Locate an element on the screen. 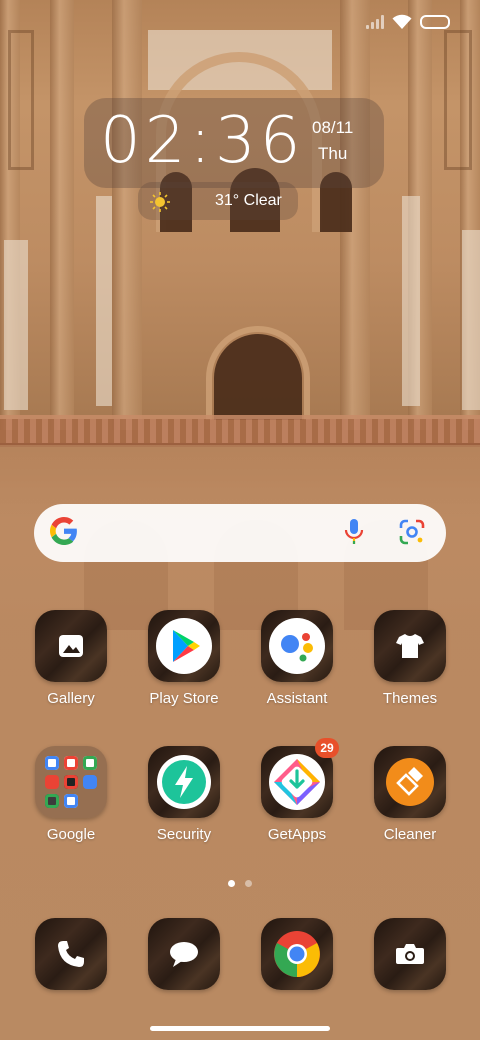  app-google-folder: Google is located at coordinates (71, 794).